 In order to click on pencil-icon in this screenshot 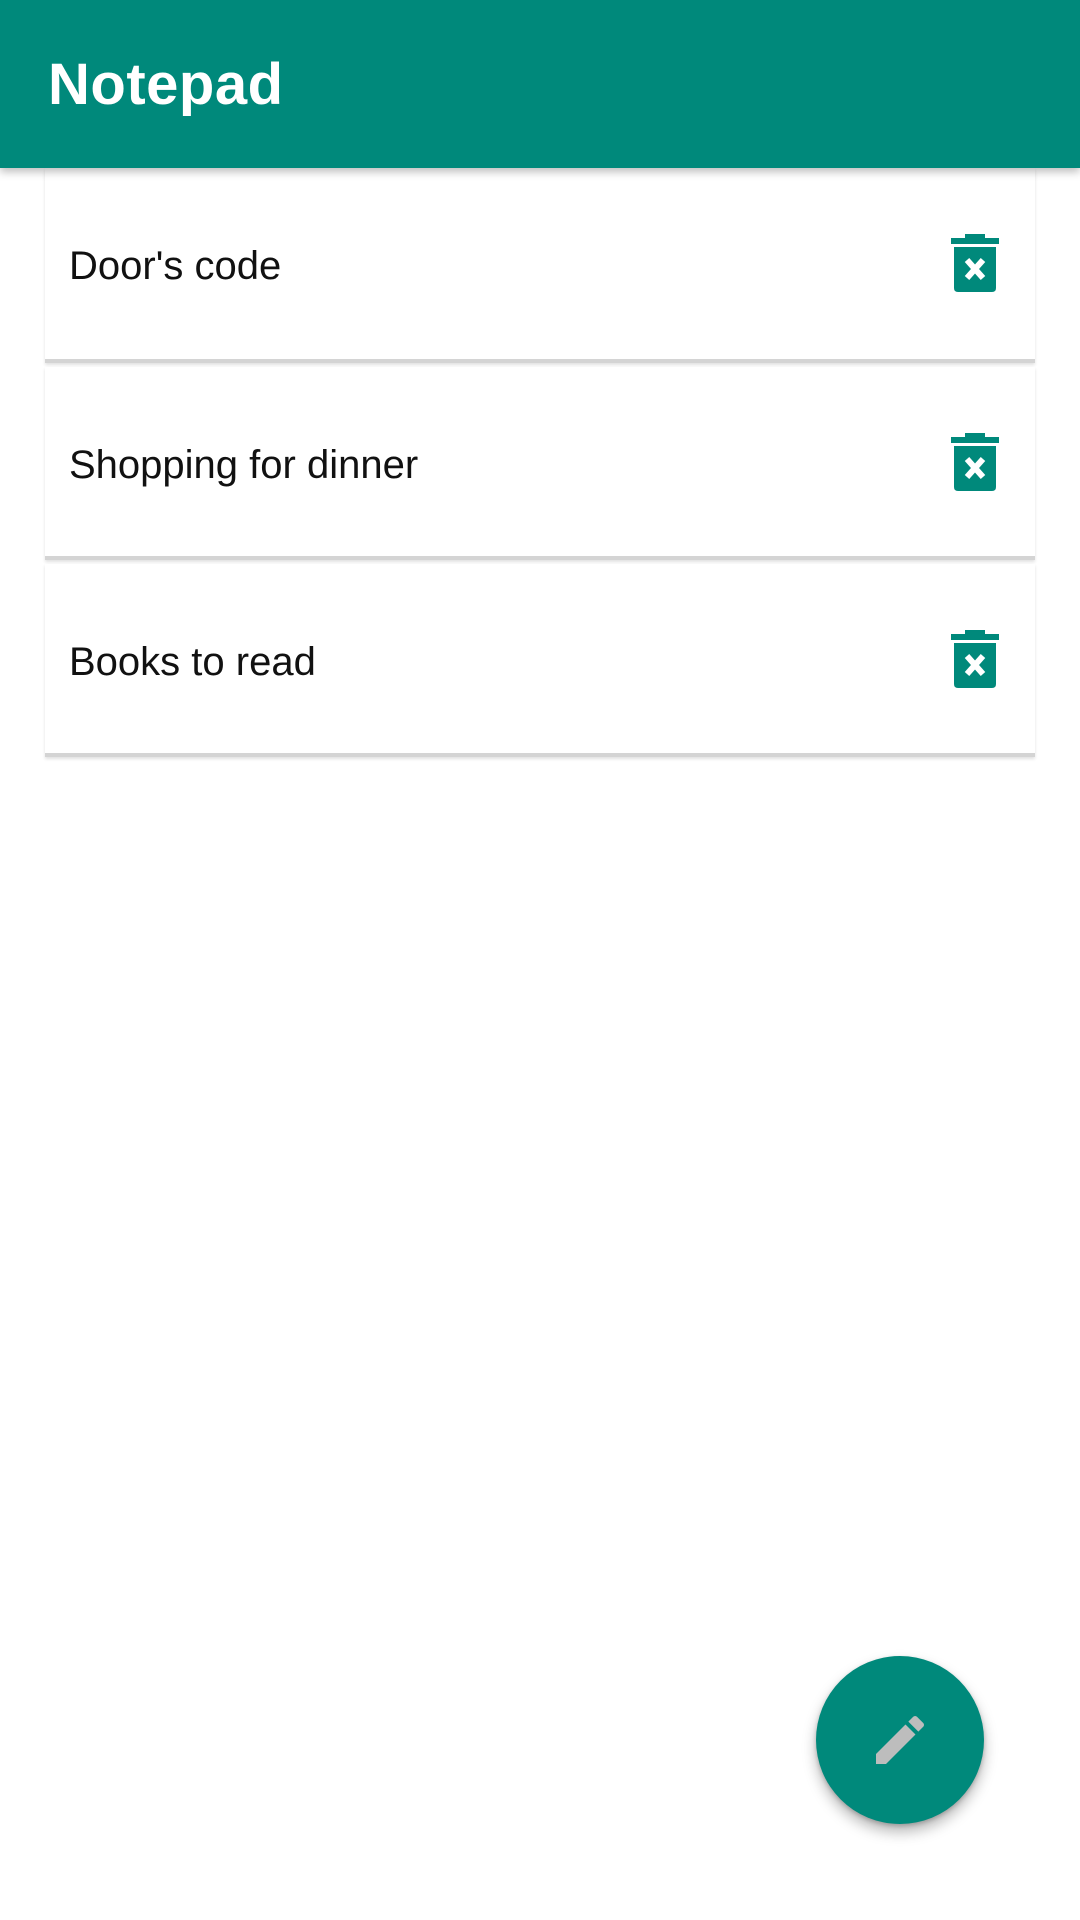, I will do `click(900, 1739)`.